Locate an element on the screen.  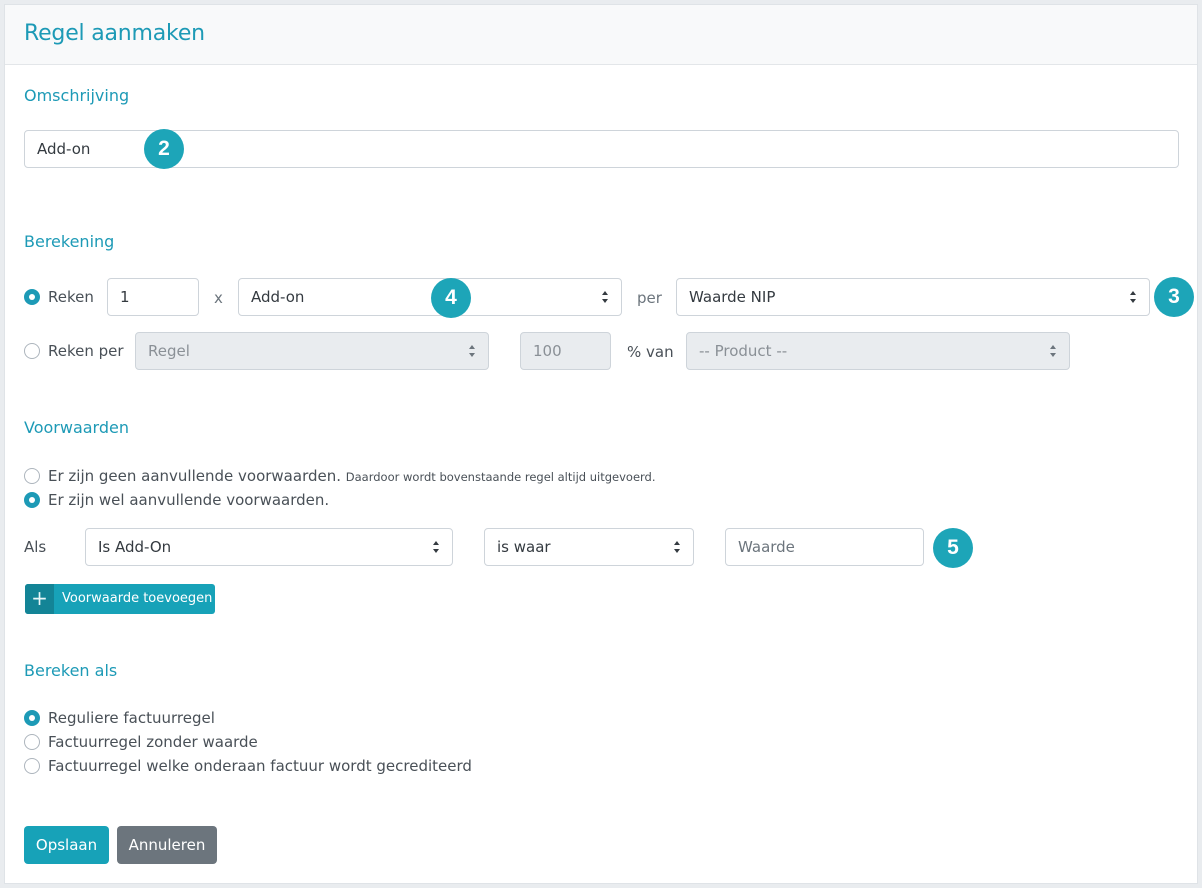
unit-select: Regel is located at coordinates (312, 351).